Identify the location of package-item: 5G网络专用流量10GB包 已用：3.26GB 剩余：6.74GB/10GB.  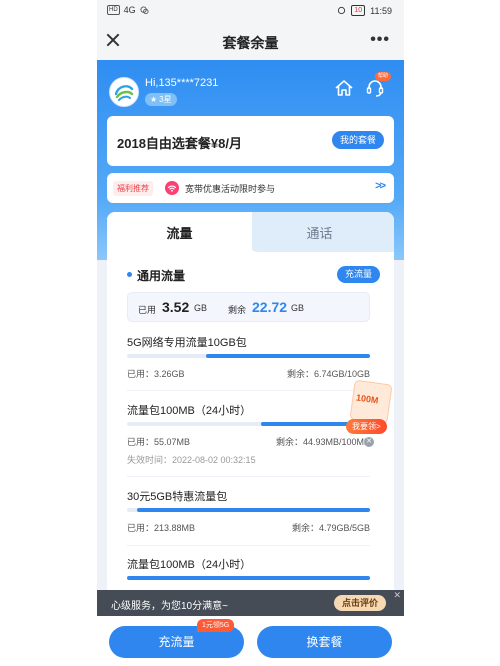
(248, 360).